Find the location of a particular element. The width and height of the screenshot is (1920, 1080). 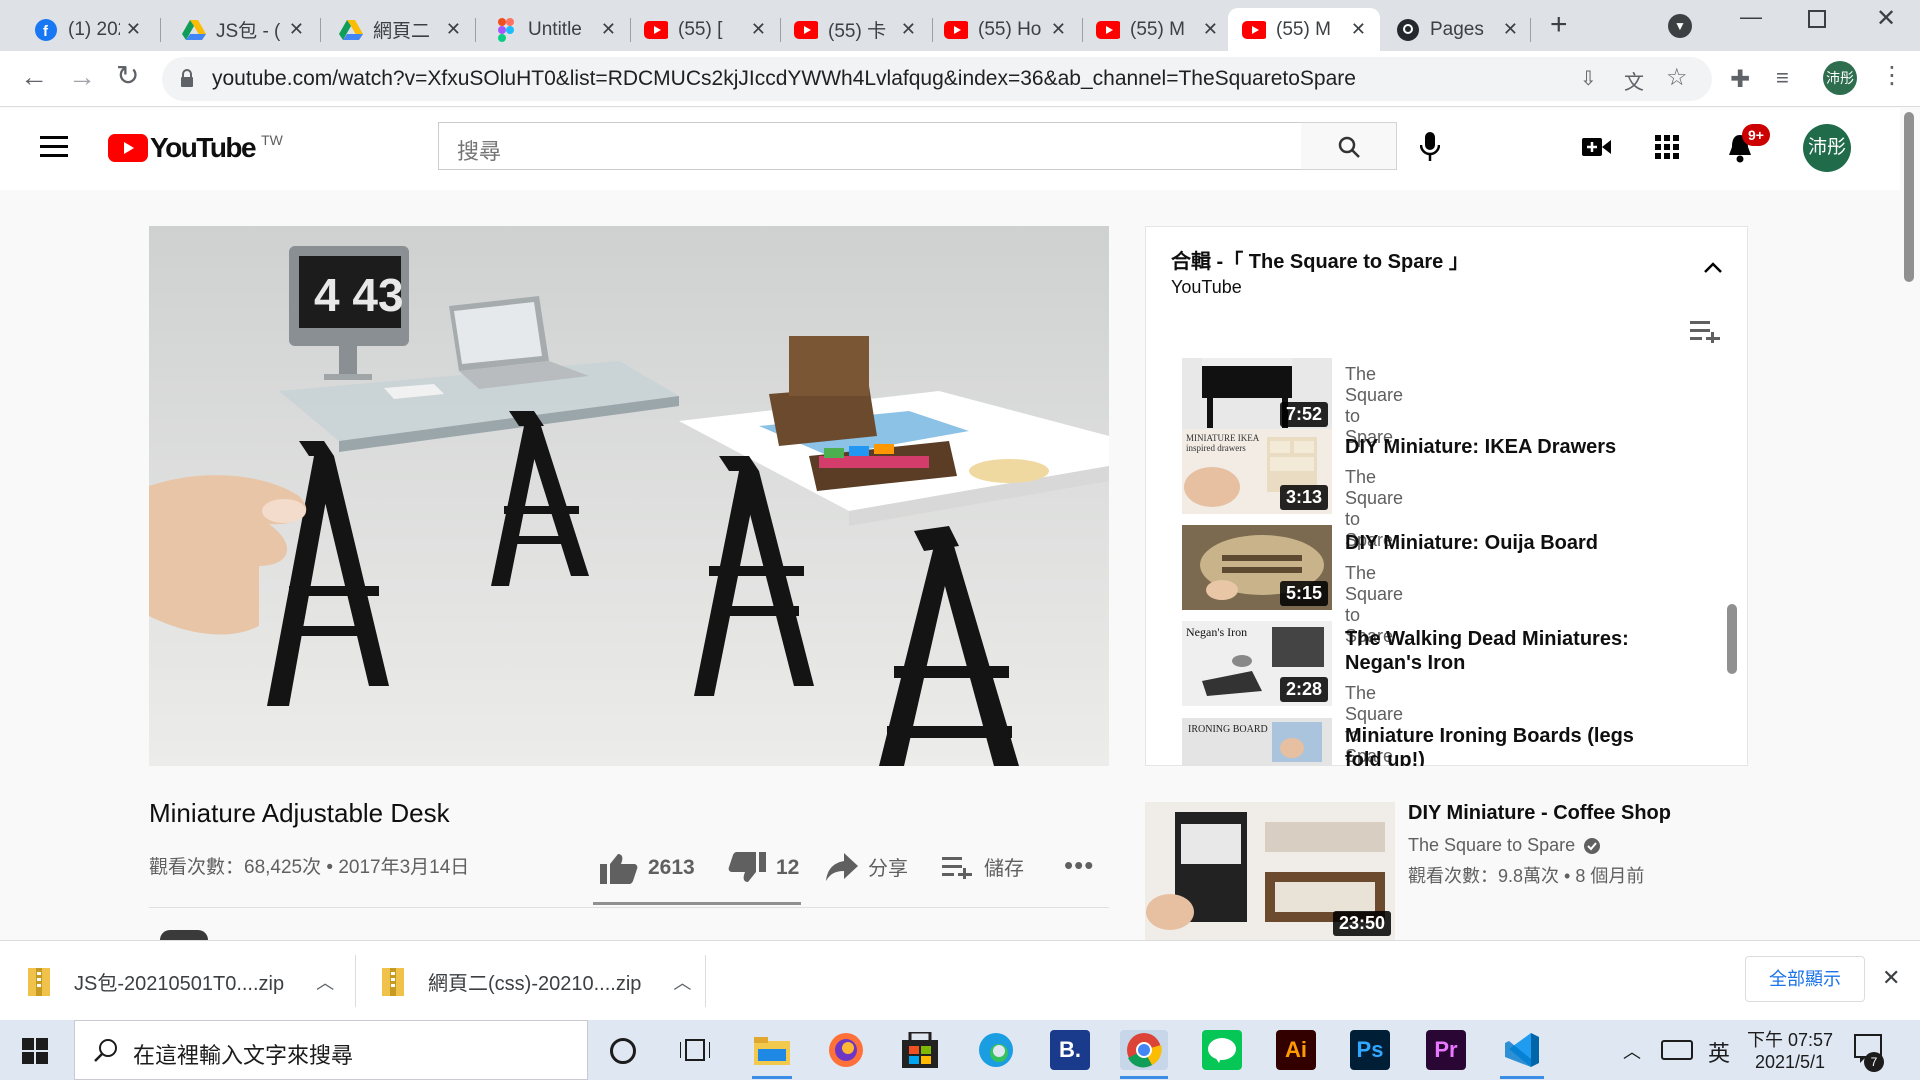

account-avatar: 沛彤 is located at coordinates (1827, 148).